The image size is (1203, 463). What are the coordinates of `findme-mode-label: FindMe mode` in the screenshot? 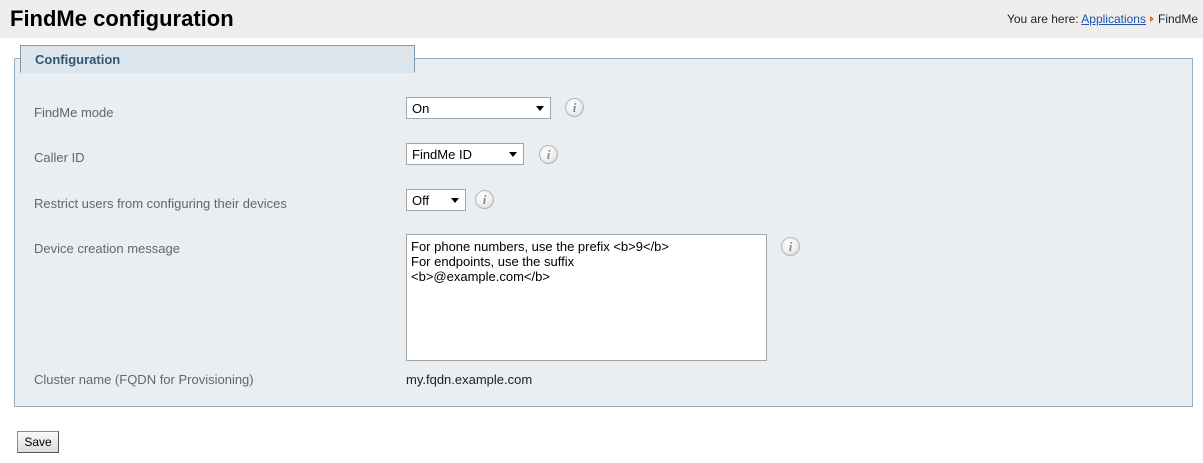 It's located at (74, 112).